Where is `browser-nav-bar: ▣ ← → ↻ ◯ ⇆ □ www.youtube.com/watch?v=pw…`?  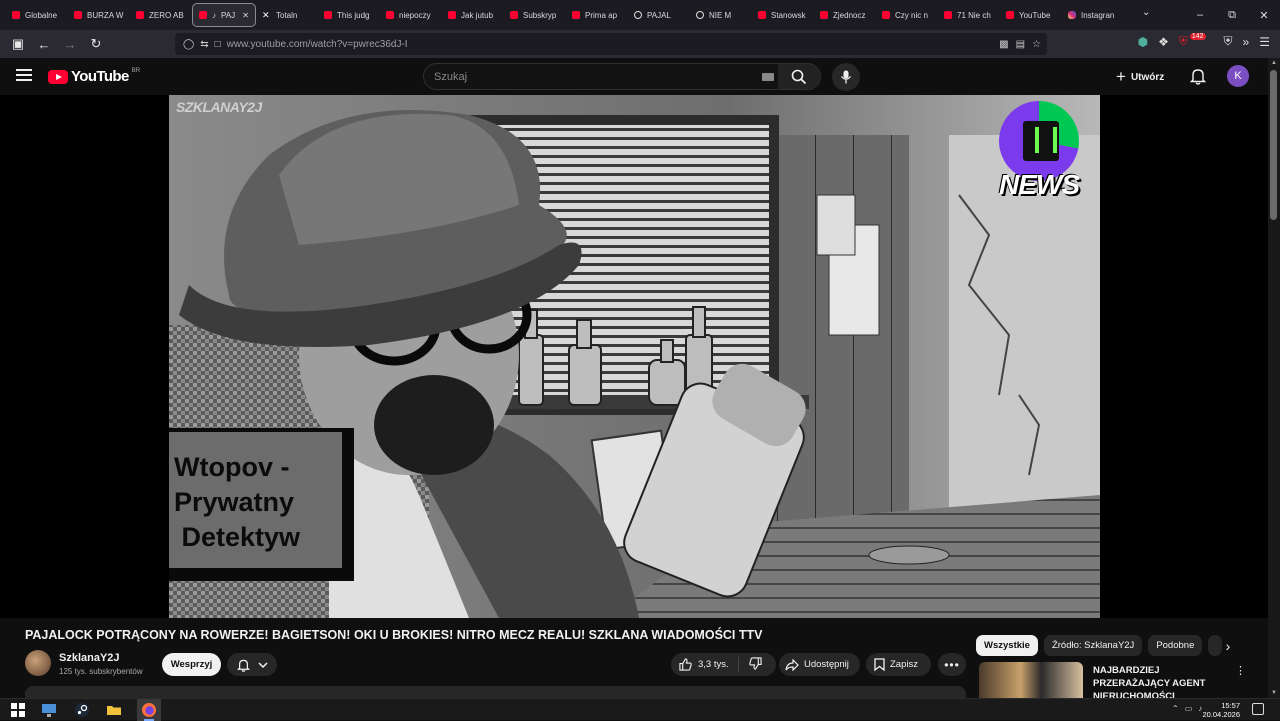
browser-nav-bar: ▣ ← → ↻ ◯ ⇆ □ www.youtube.com/watch?v=pw… is located at coordinates (640, 44).